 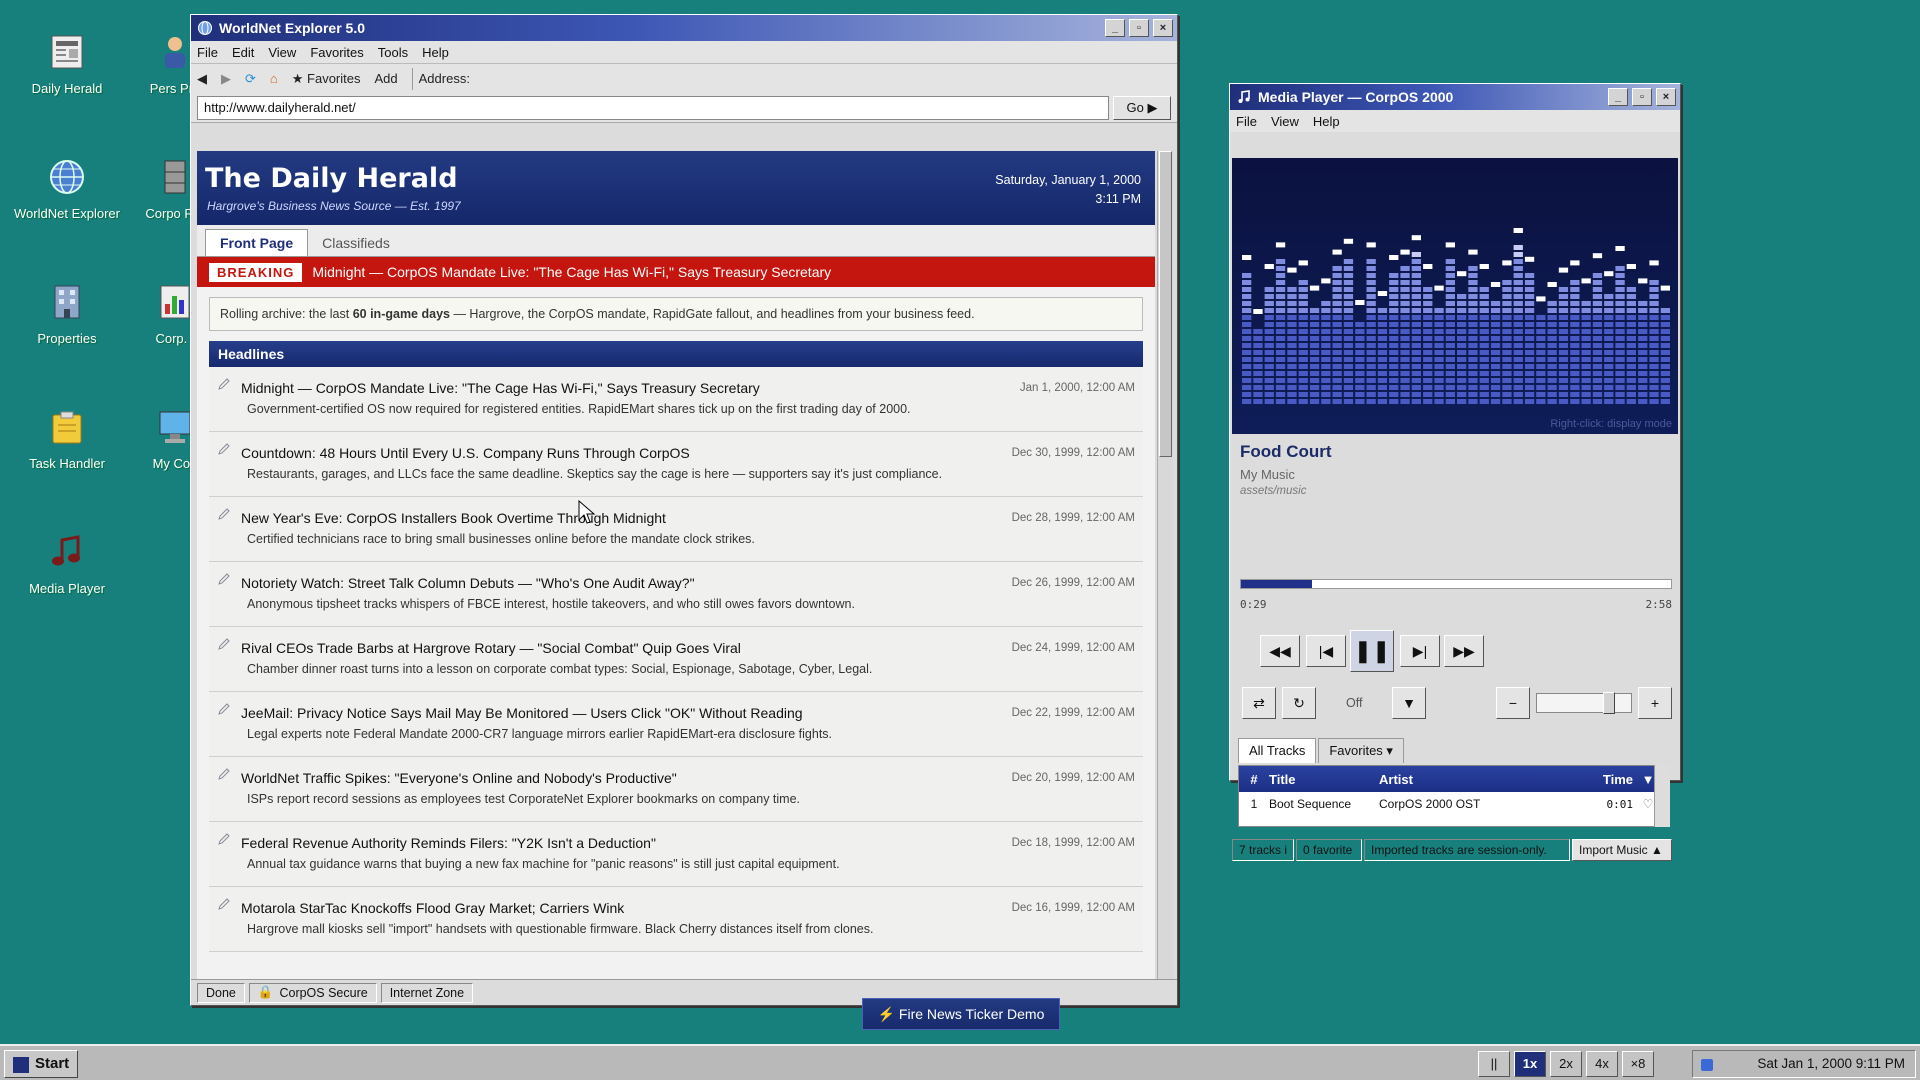 What do you see at coordinates (1494, 1064) in the screenshot?
I see `speed-pause-button: ||` at bounding box center [1494, 1064].